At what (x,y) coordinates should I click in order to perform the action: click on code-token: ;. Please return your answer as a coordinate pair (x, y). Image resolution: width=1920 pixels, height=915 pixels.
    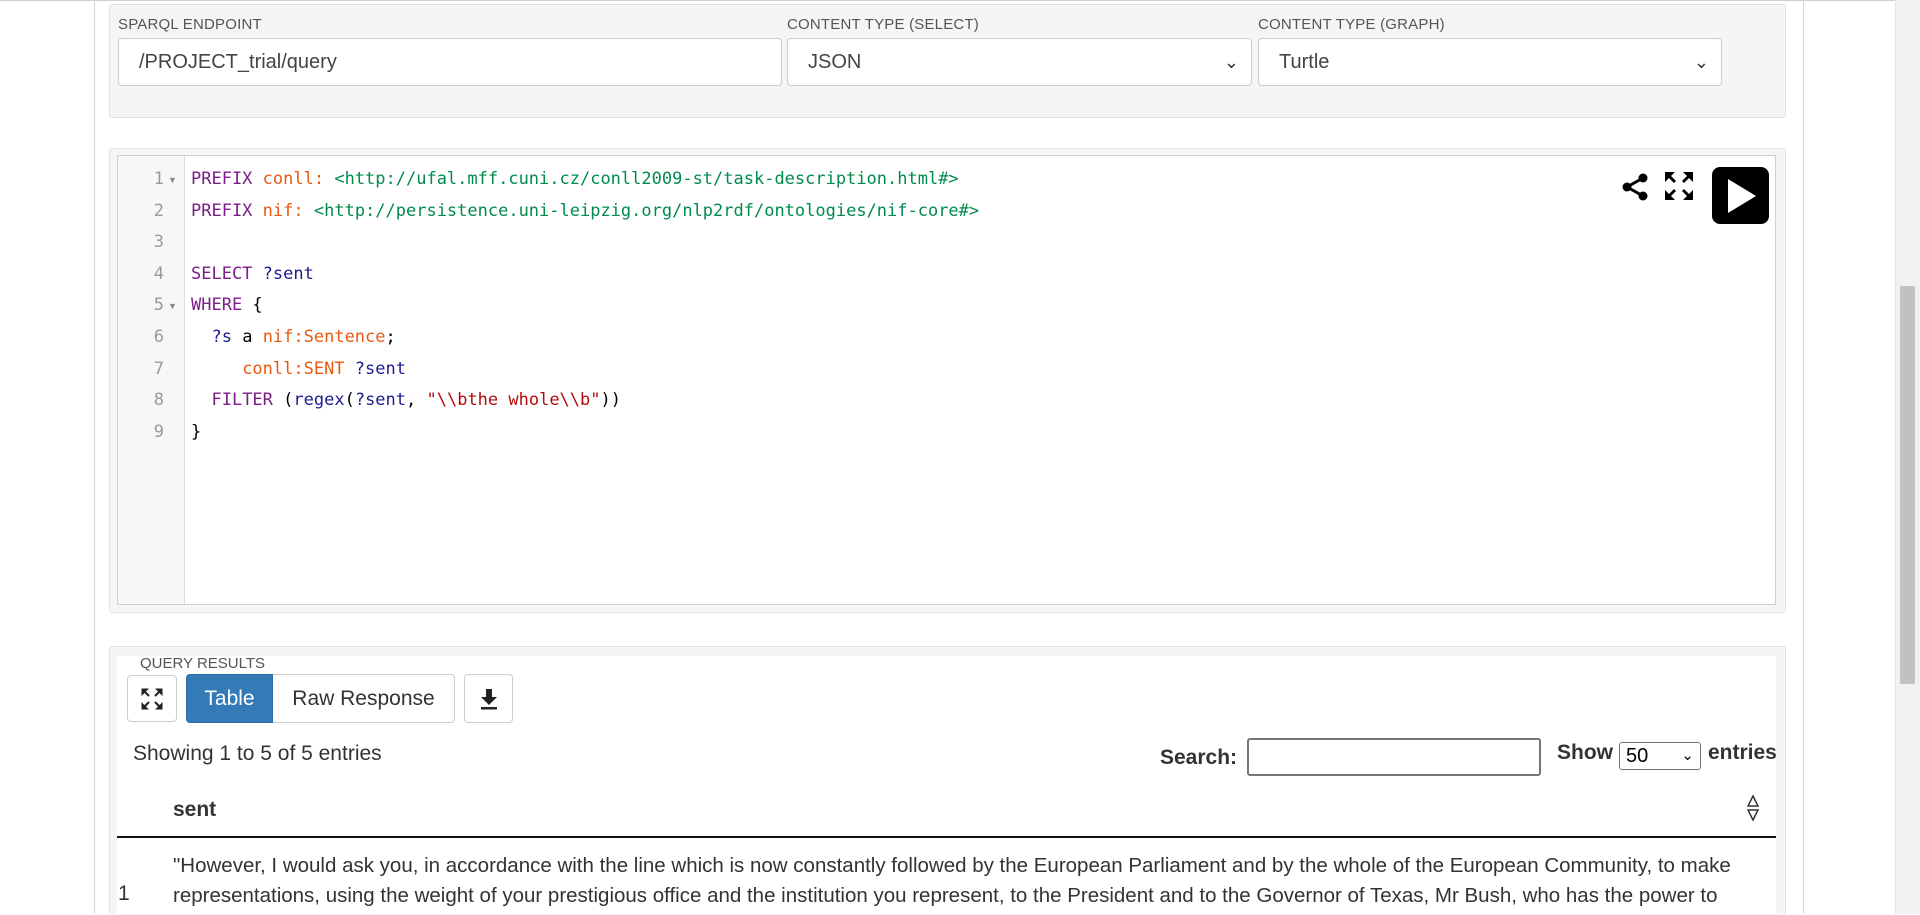
    Looking at the image, I should click on (390, 337).